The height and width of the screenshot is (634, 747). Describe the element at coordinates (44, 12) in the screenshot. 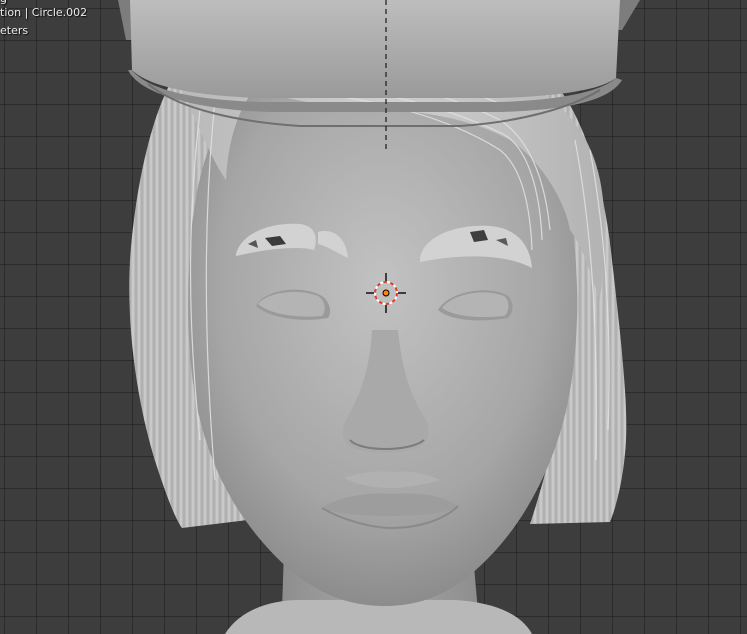

I see `viewport-info-object: tion | Circle.002` at that location.